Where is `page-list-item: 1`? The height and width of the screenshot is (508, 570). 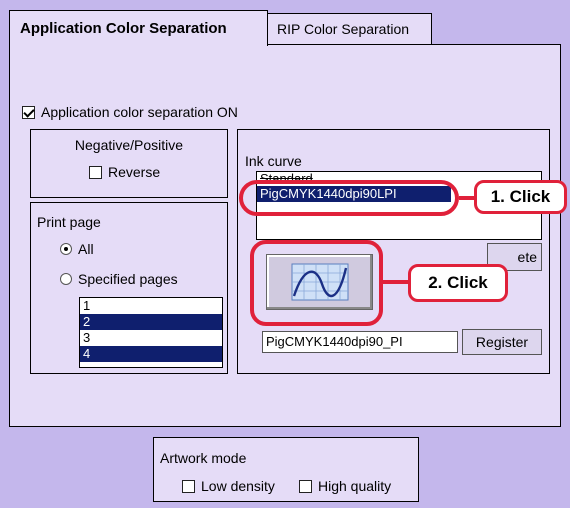 page-list-item: 1 is located at coordinates (151, 306).